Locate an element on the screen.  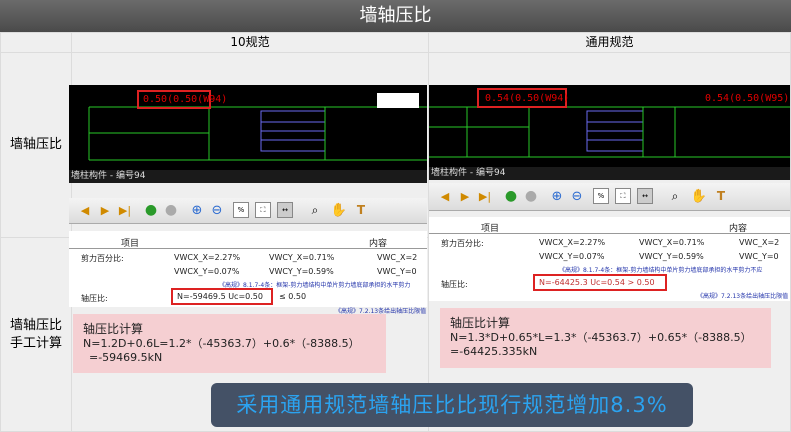
row2-line1: 墙轴压比 is located at coordinates (35, 325).